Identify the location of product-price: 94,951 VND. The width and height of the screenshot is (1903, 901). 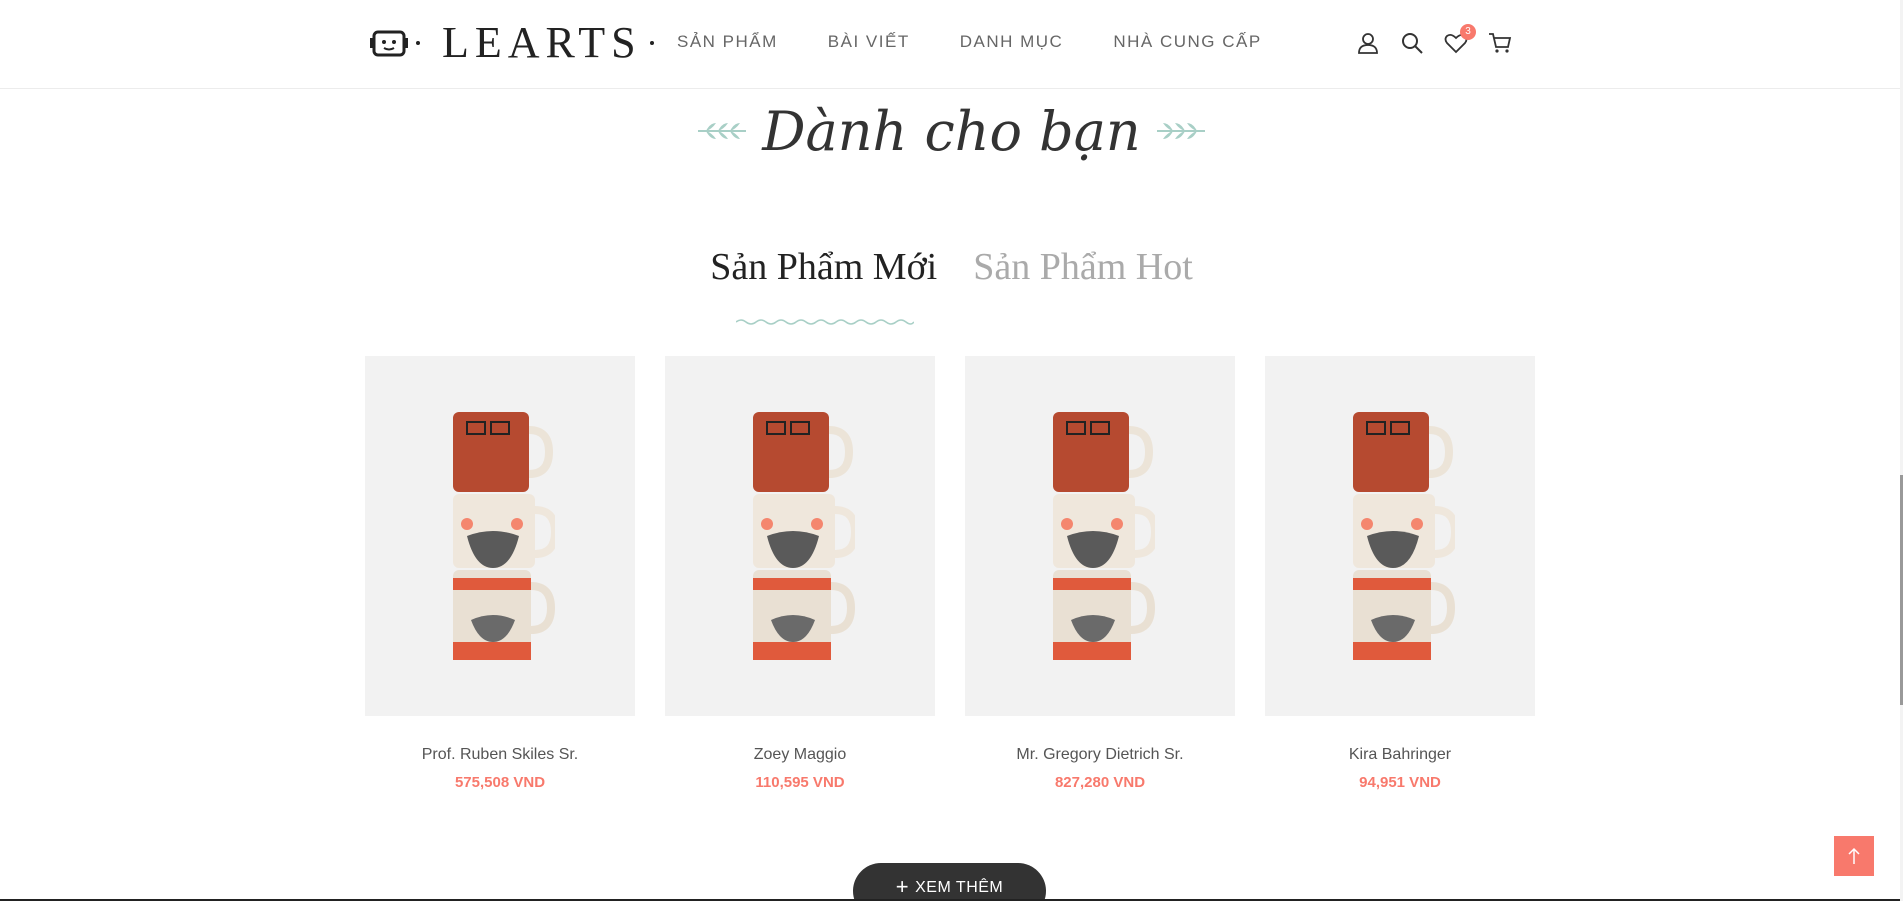
(1400, 782).